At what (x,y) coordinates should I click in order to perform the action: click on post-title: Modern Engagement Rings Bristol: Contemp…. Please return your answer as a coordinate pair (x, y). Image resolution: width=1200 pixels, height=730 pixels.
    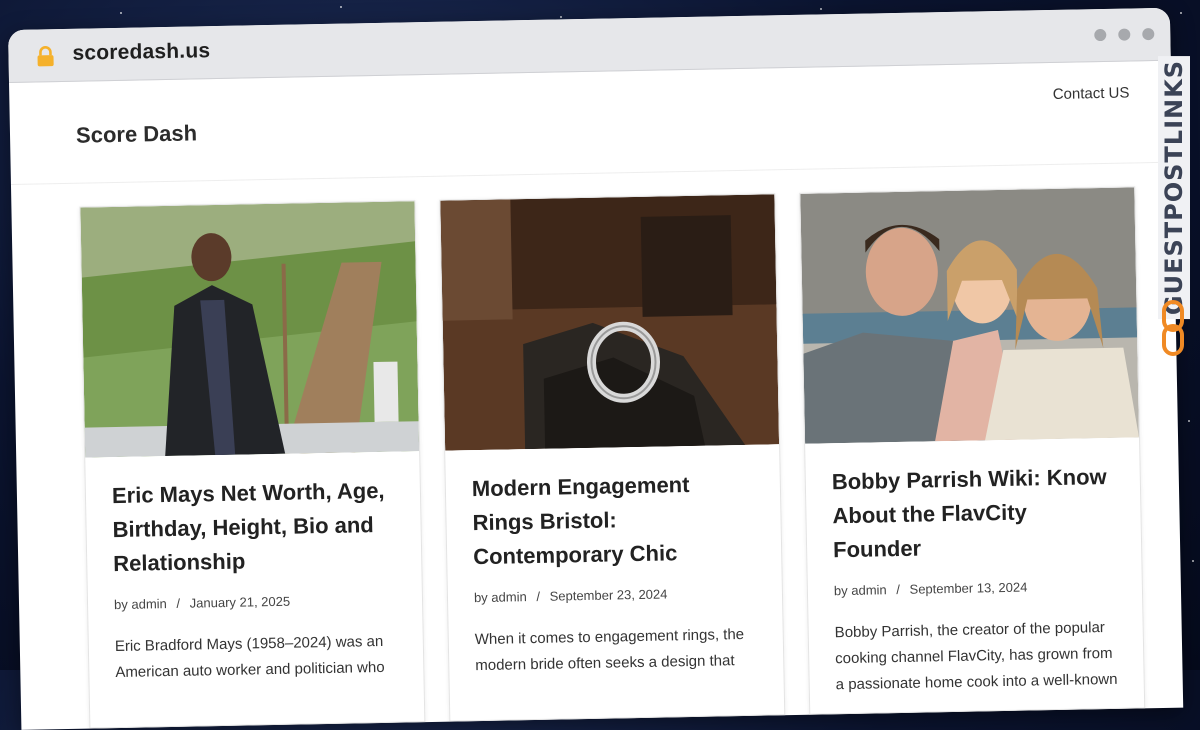
    Looking at the image, I should click on (614, 520).